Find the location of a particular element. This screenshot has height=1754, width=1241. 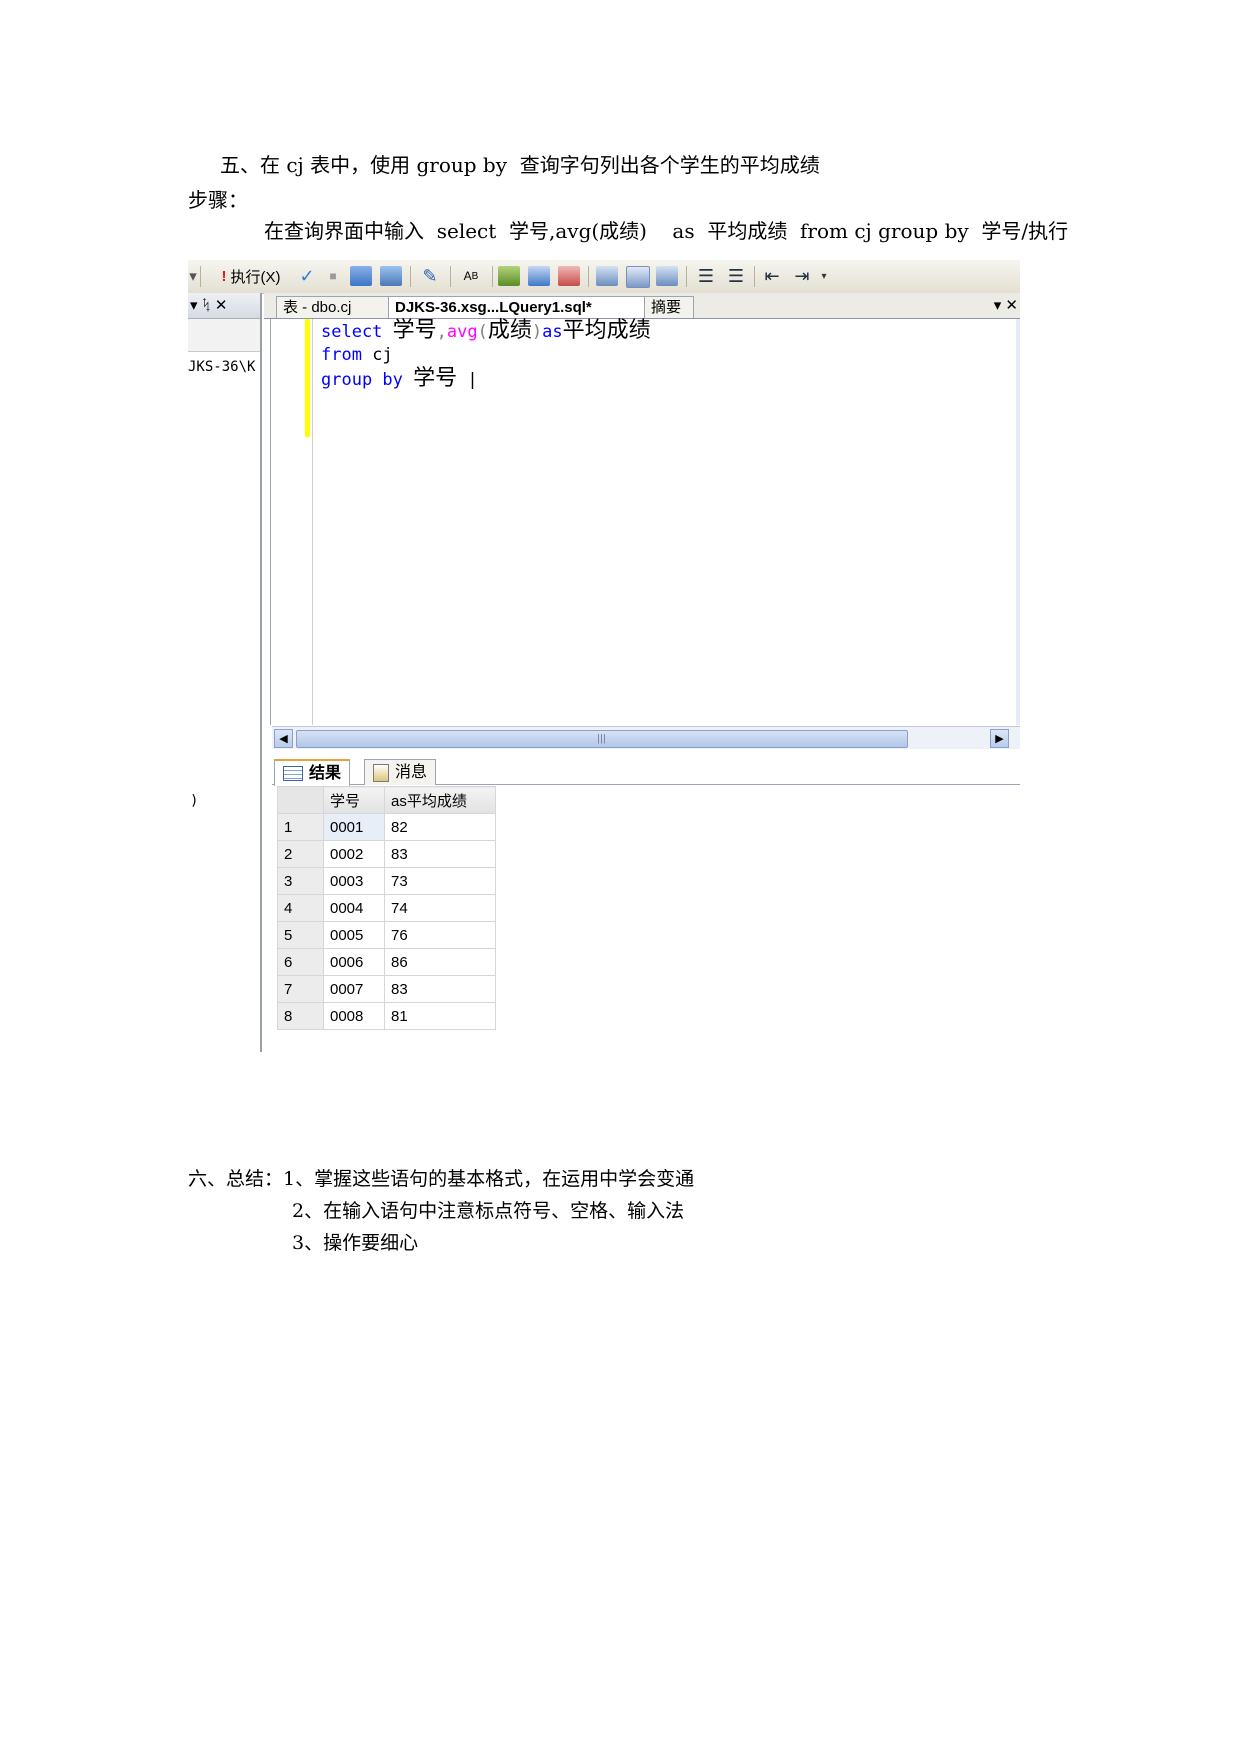

code-line-3: group by 学号 | is located at coordinates (399, 378).